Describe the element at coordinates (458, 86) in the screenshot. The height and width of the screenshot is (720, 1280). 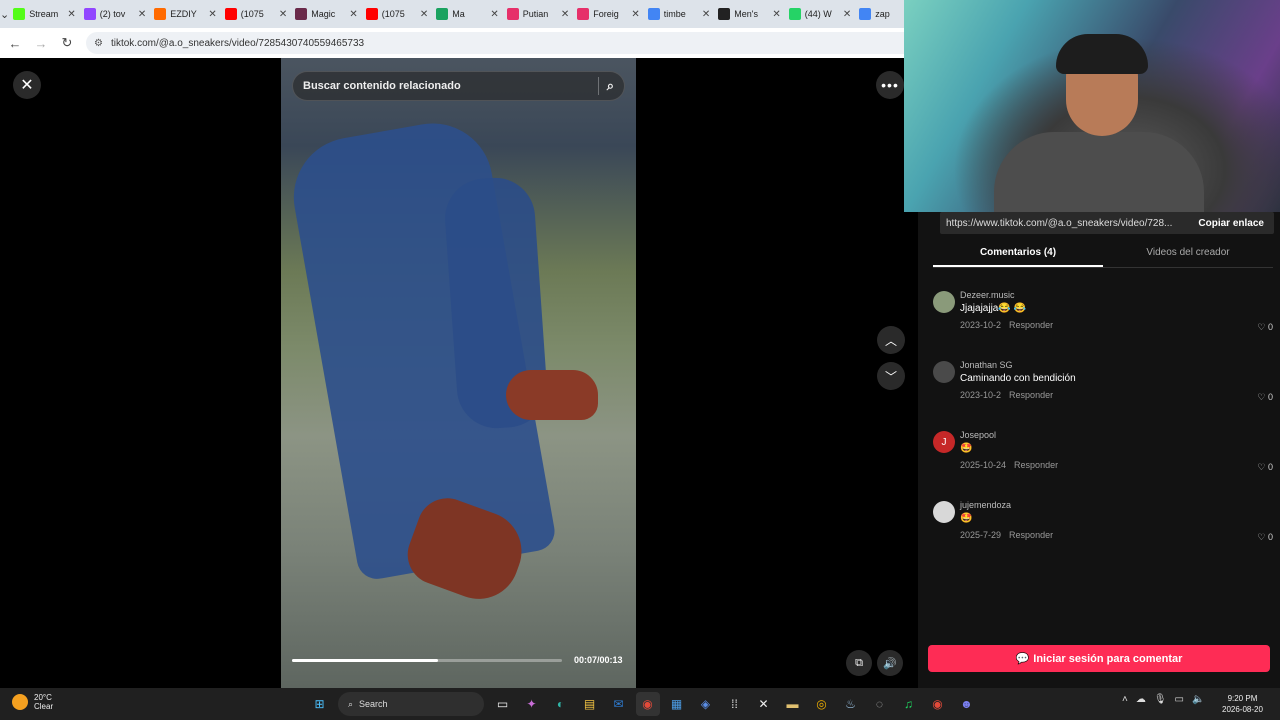
I see `related-search-input: Buscar contenido relacionado ⌕` at that location.